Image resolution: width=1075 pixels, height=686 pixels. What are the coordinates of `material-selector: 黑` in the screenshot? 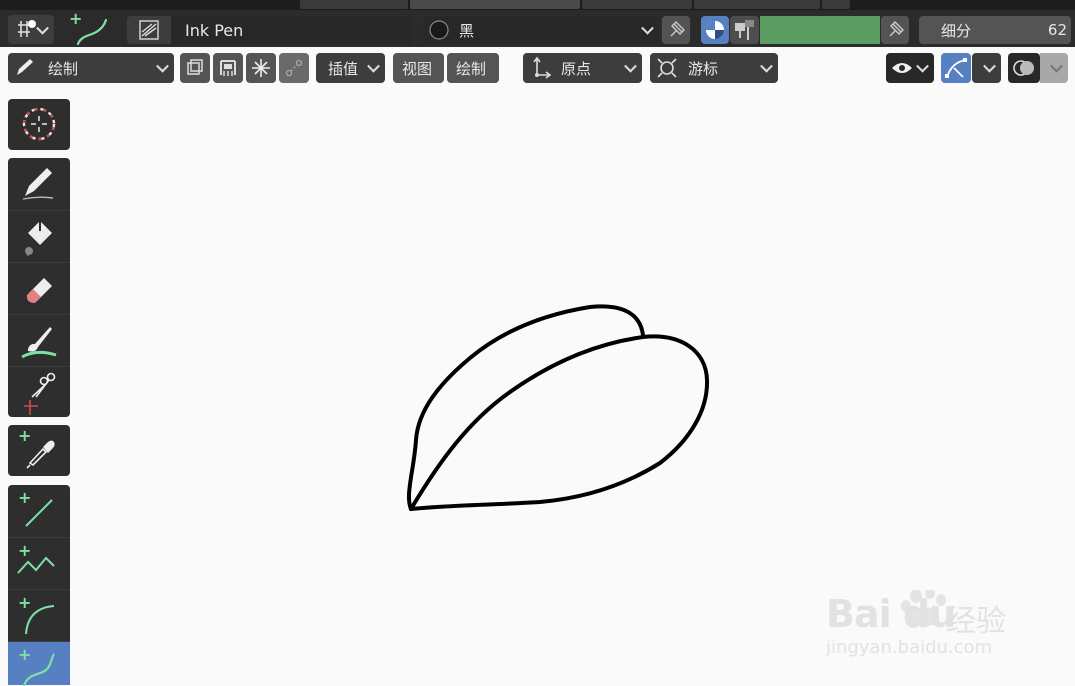 It's located at (541, 30).